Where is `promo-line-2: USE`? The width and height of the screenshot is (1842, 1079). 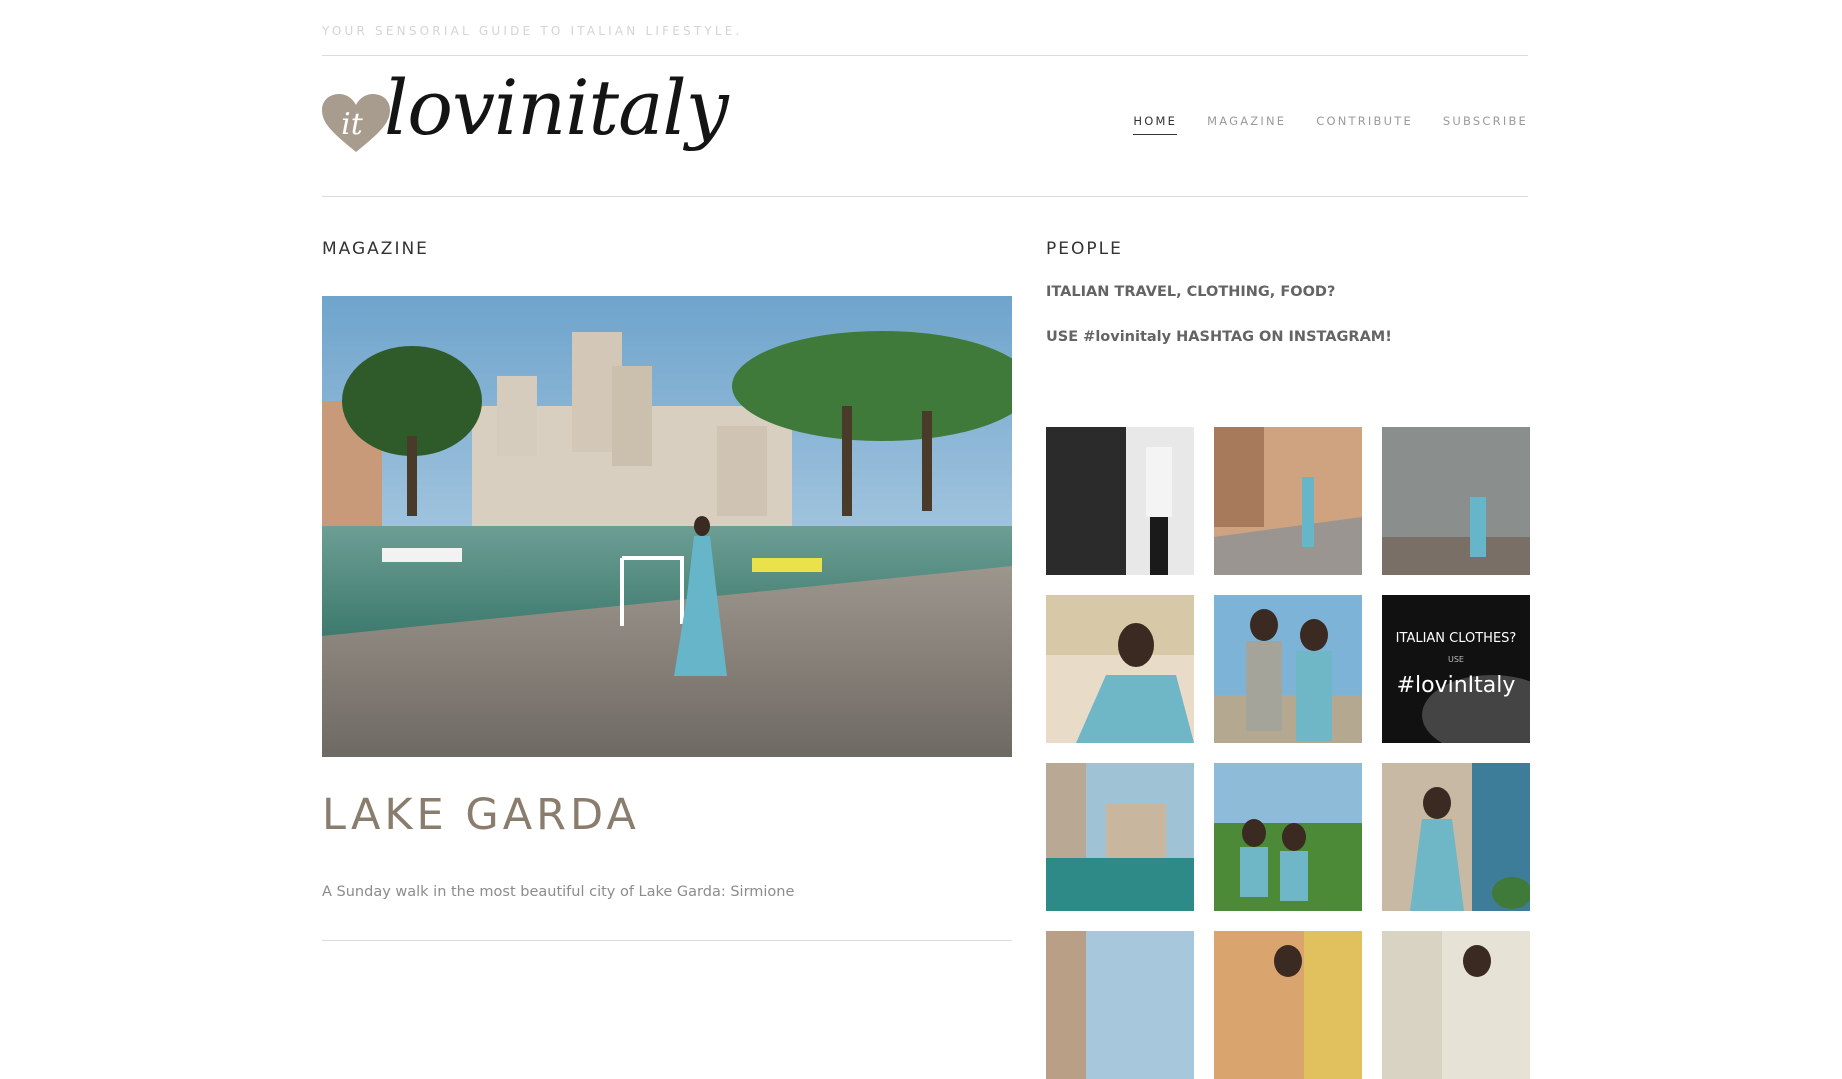
promo-line-2: USE is located at coordinates (1456, 659).